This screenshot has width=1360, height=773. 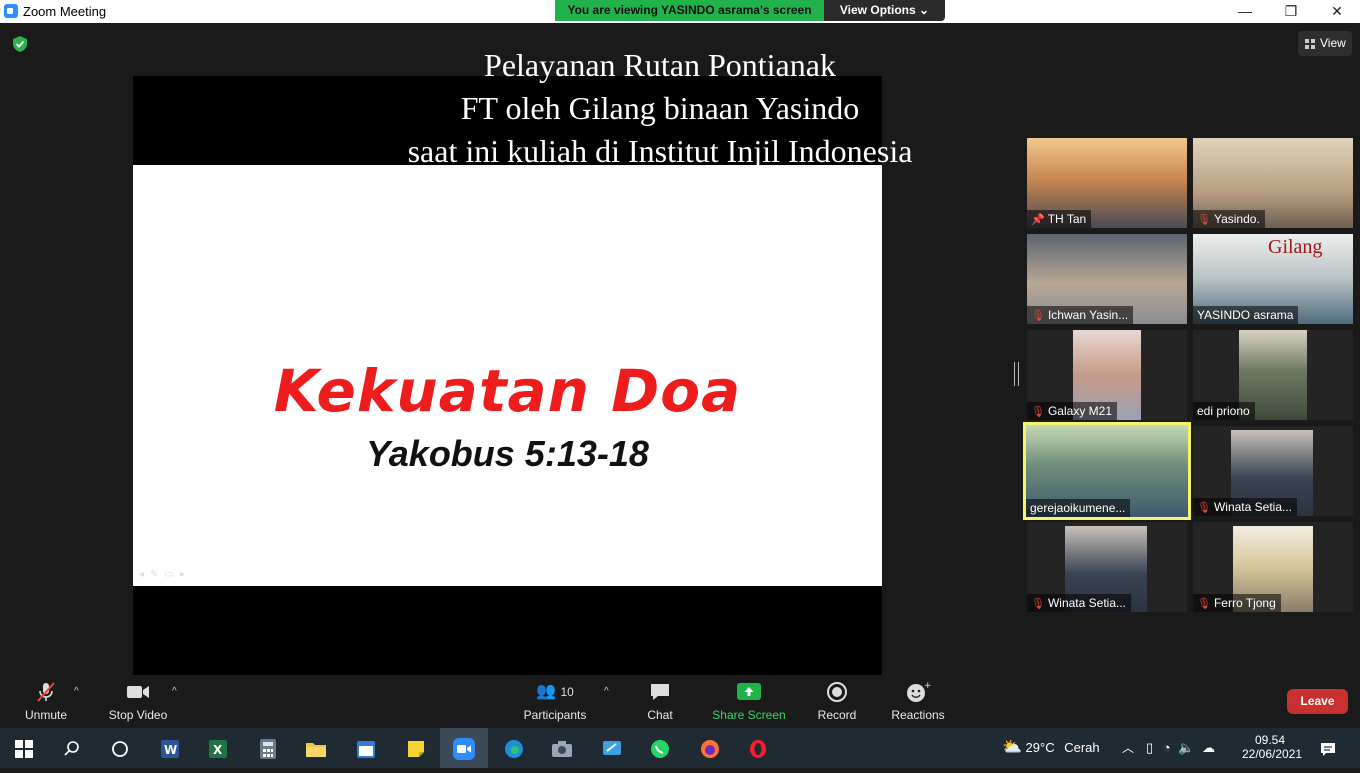 I want to click on participants-button: 👥 10 Participants, so click(x=555, y=702).